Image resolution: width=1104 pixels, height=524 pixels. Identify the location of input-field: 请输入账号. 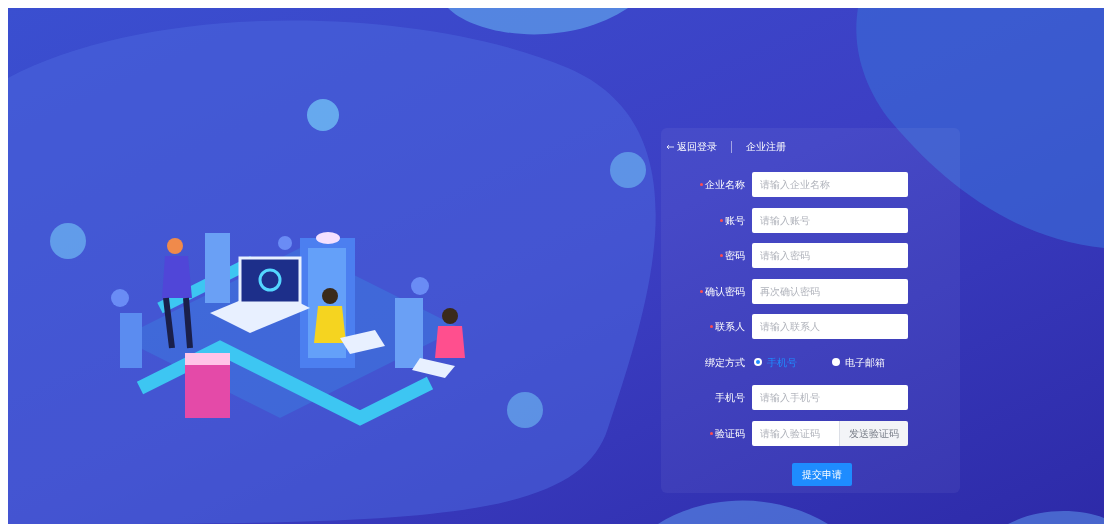
(830, 220).